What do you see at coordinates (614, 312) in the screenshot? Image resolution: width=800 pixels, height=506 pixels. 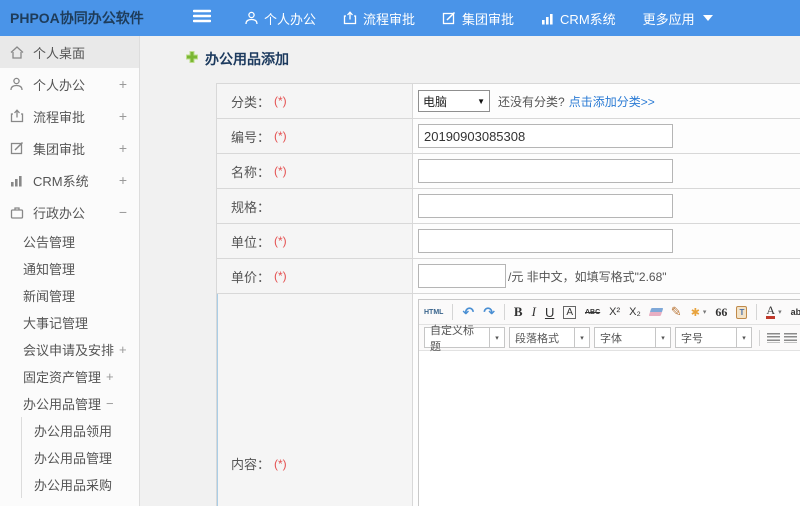 I see `superscript-button: X²` at bounding box center [614, 312].